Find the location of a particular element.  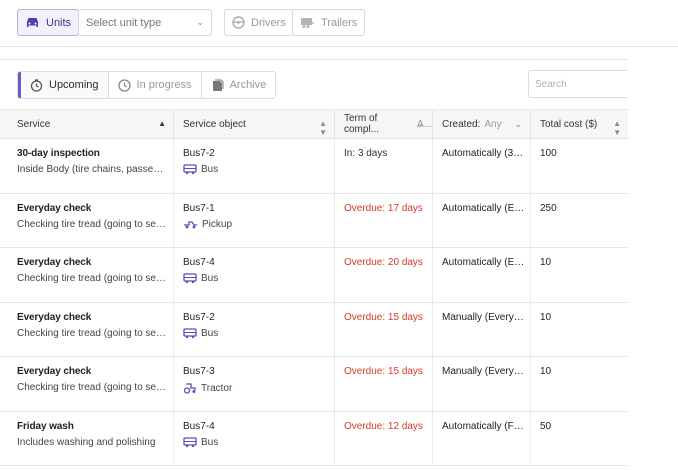

timer-icon is located at coordinates (36, 85).